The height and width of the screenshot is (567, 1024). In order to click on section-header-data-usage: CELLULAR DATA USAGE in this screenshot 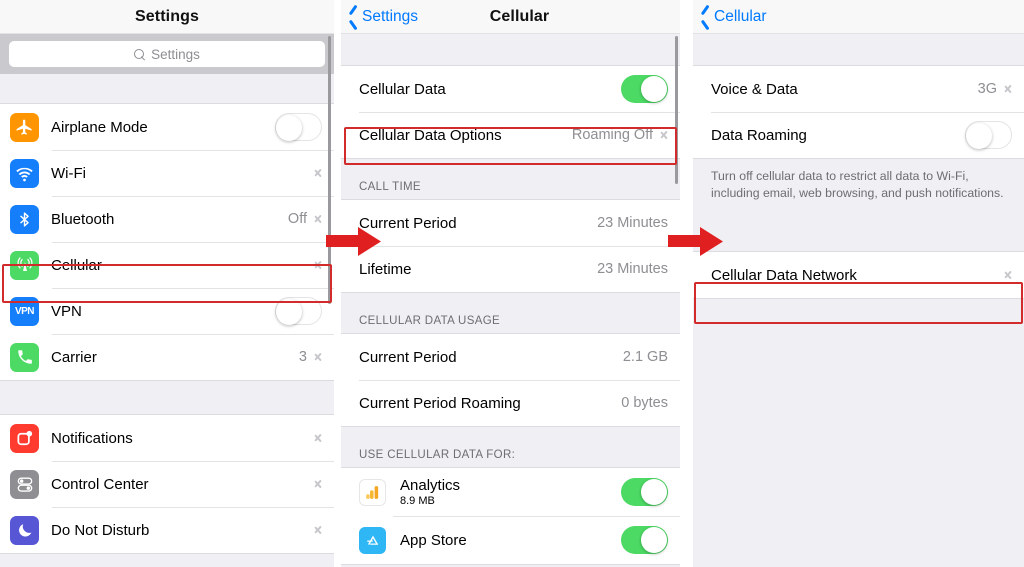, I will do `click(510, 313)`.